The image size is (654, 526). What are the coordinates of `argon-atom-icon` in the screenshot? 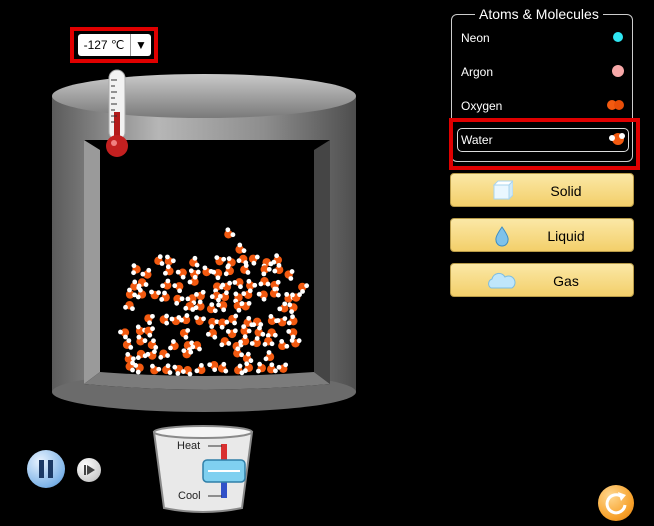 It's located at (618, 71).